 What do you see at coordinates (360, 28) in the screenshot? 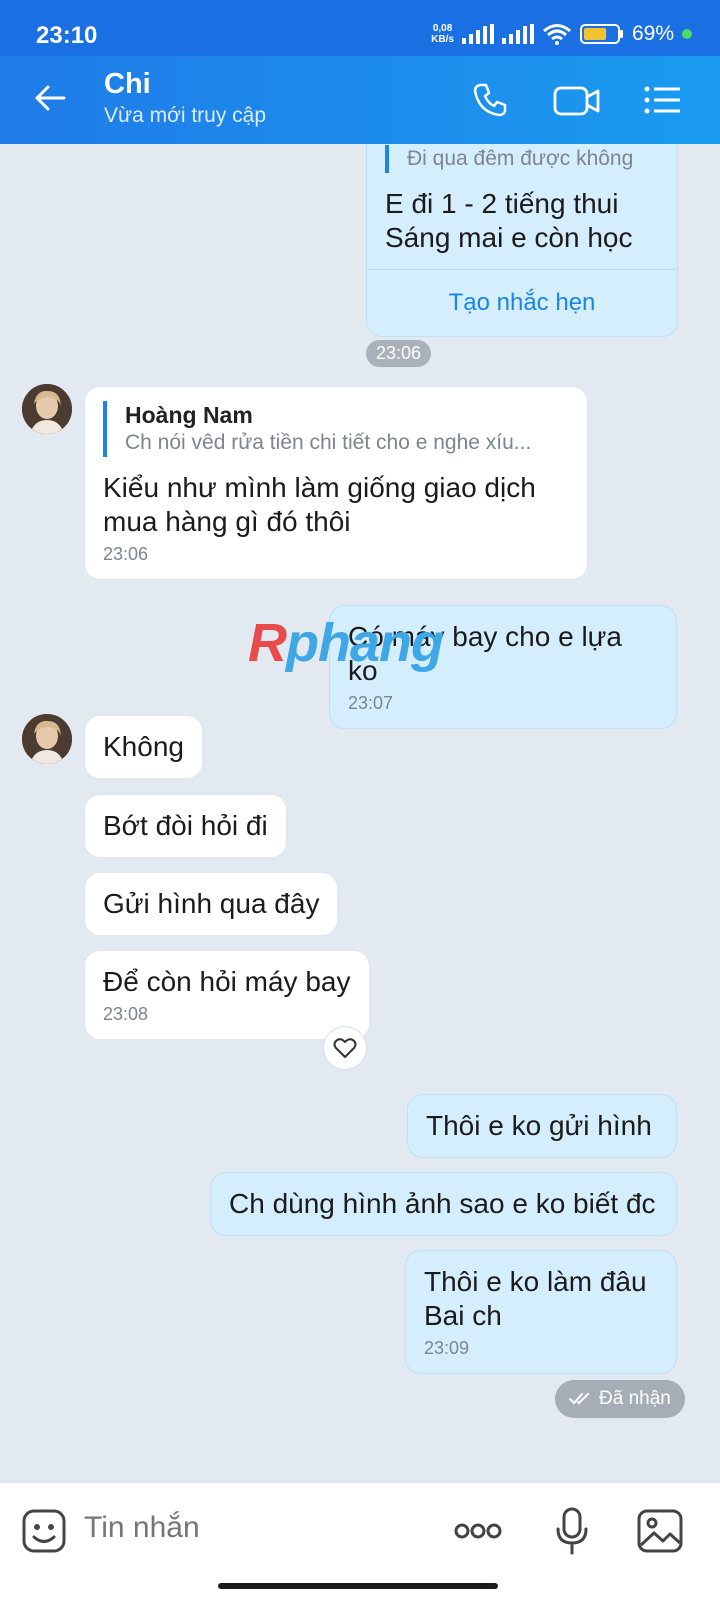
I see `status-bar: 23:10 0,08 KB/s 69%` at bounding box center [360, 28].